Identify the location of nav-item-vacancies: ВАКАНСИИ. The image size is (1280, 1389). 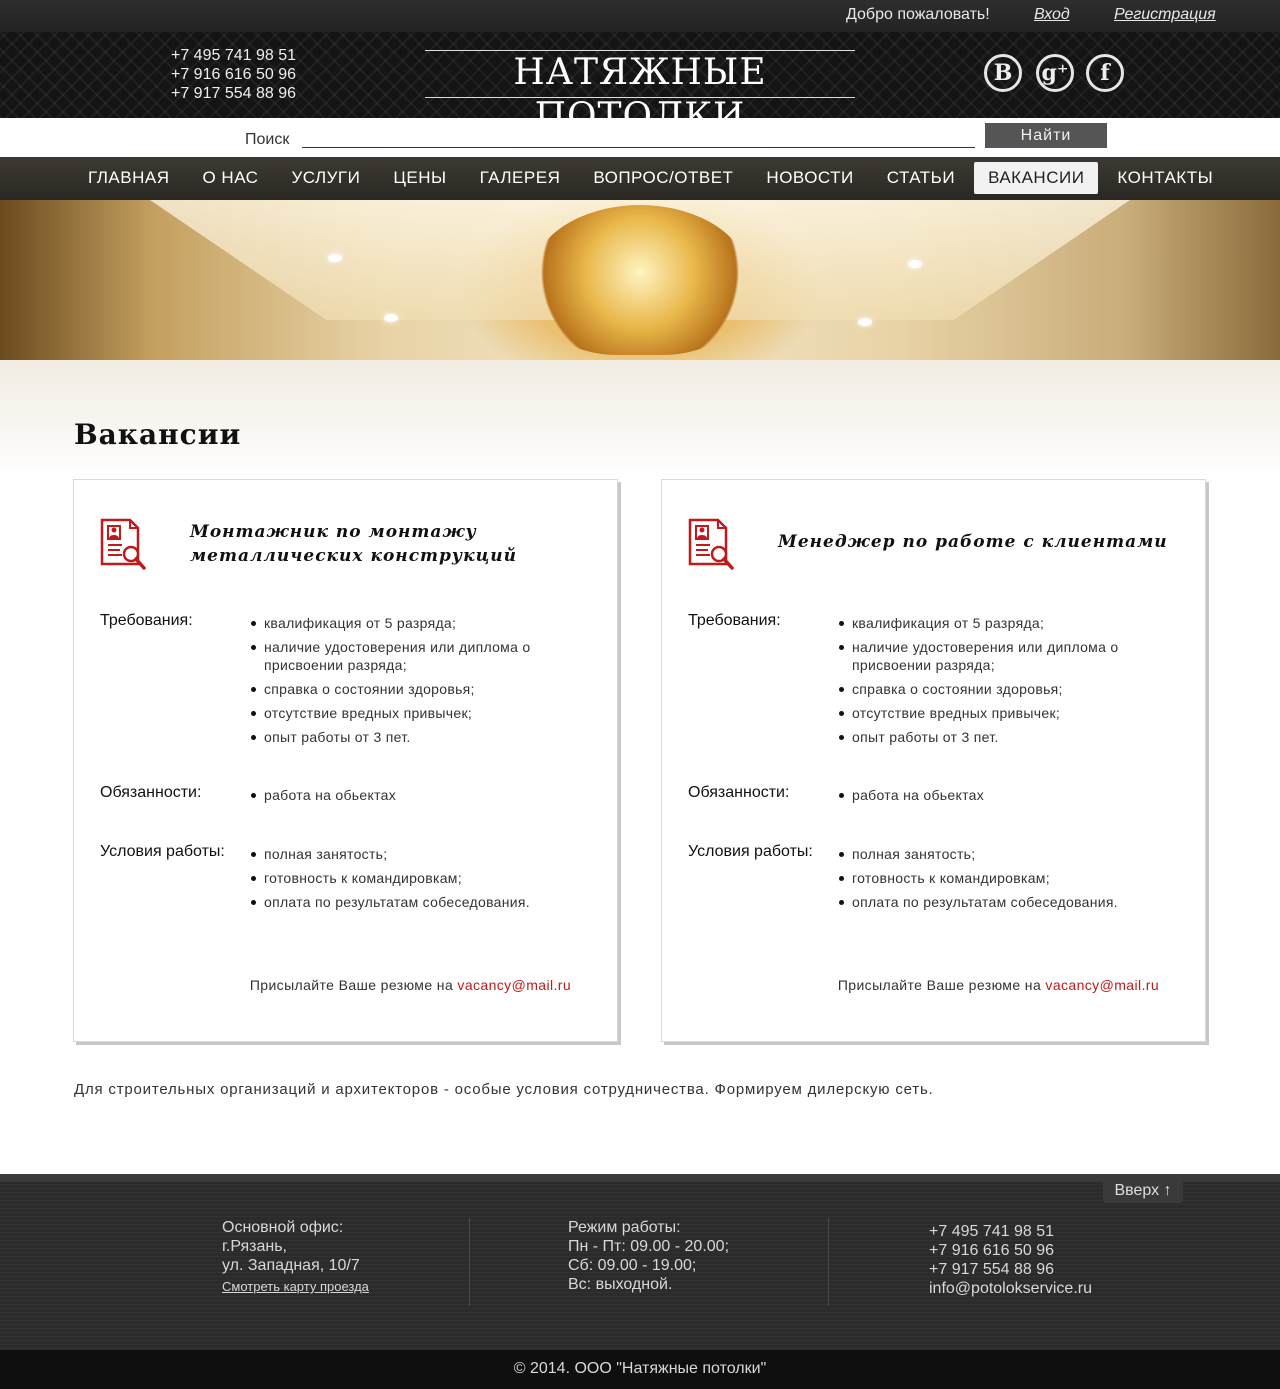
(1036, 178).